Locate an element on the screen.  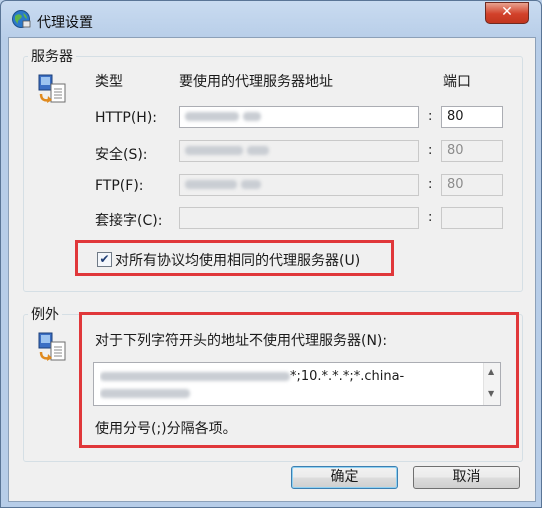
scroll-up-icon: ▲ is located at coordinates (491, 371).